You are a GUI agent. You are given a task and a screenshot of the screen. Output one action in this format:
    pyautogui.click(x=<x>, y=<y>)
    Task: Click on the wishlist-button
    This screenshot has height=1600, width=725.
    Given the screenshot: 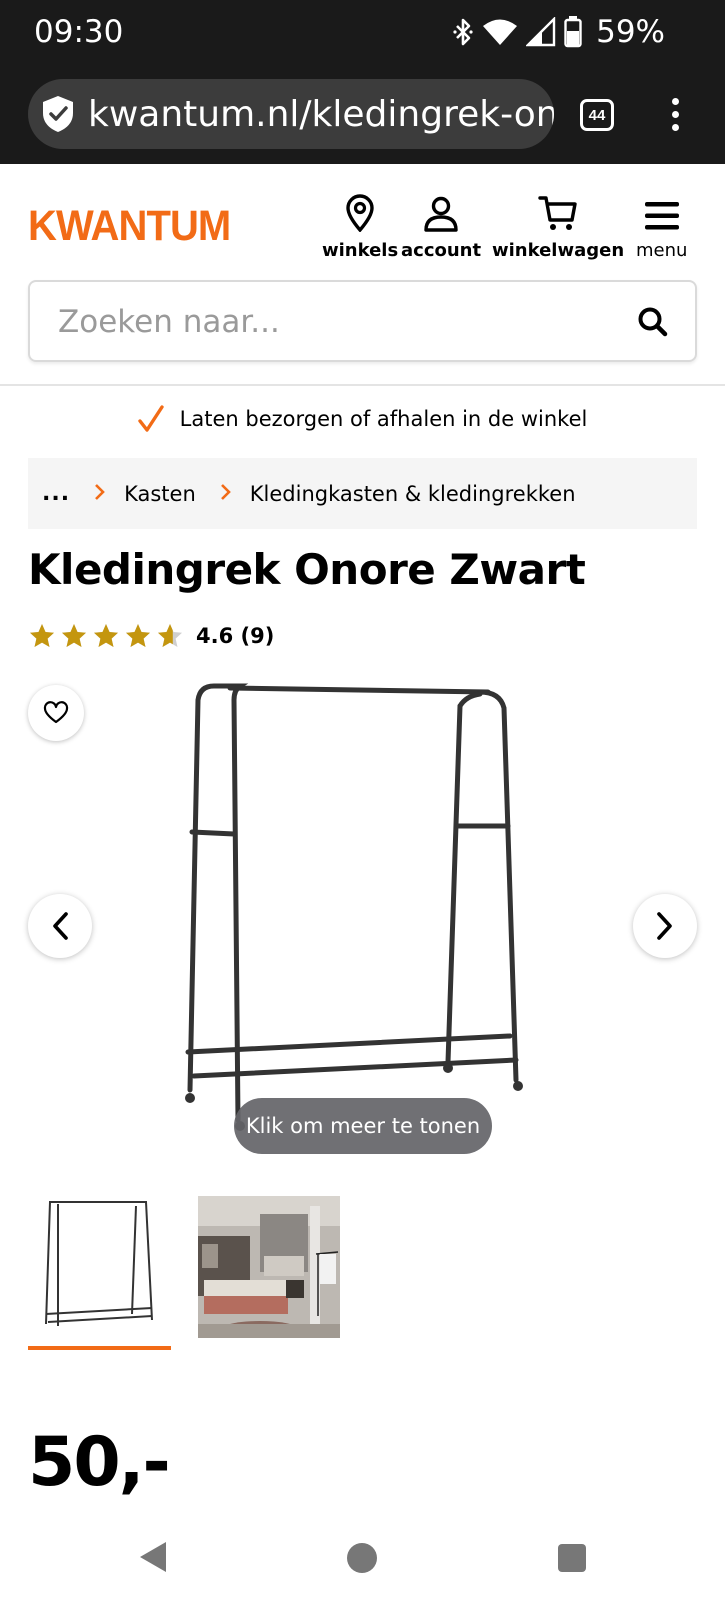 What is the action you would take?
    pyautogui.click(x=56, y=713)
    